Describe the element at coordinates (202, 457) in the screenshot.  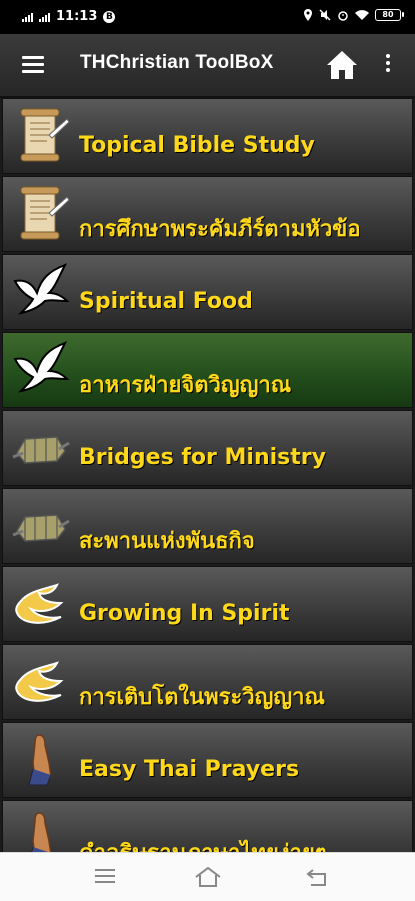
I see `list-item-label: Bridges for Ministry` at that location.